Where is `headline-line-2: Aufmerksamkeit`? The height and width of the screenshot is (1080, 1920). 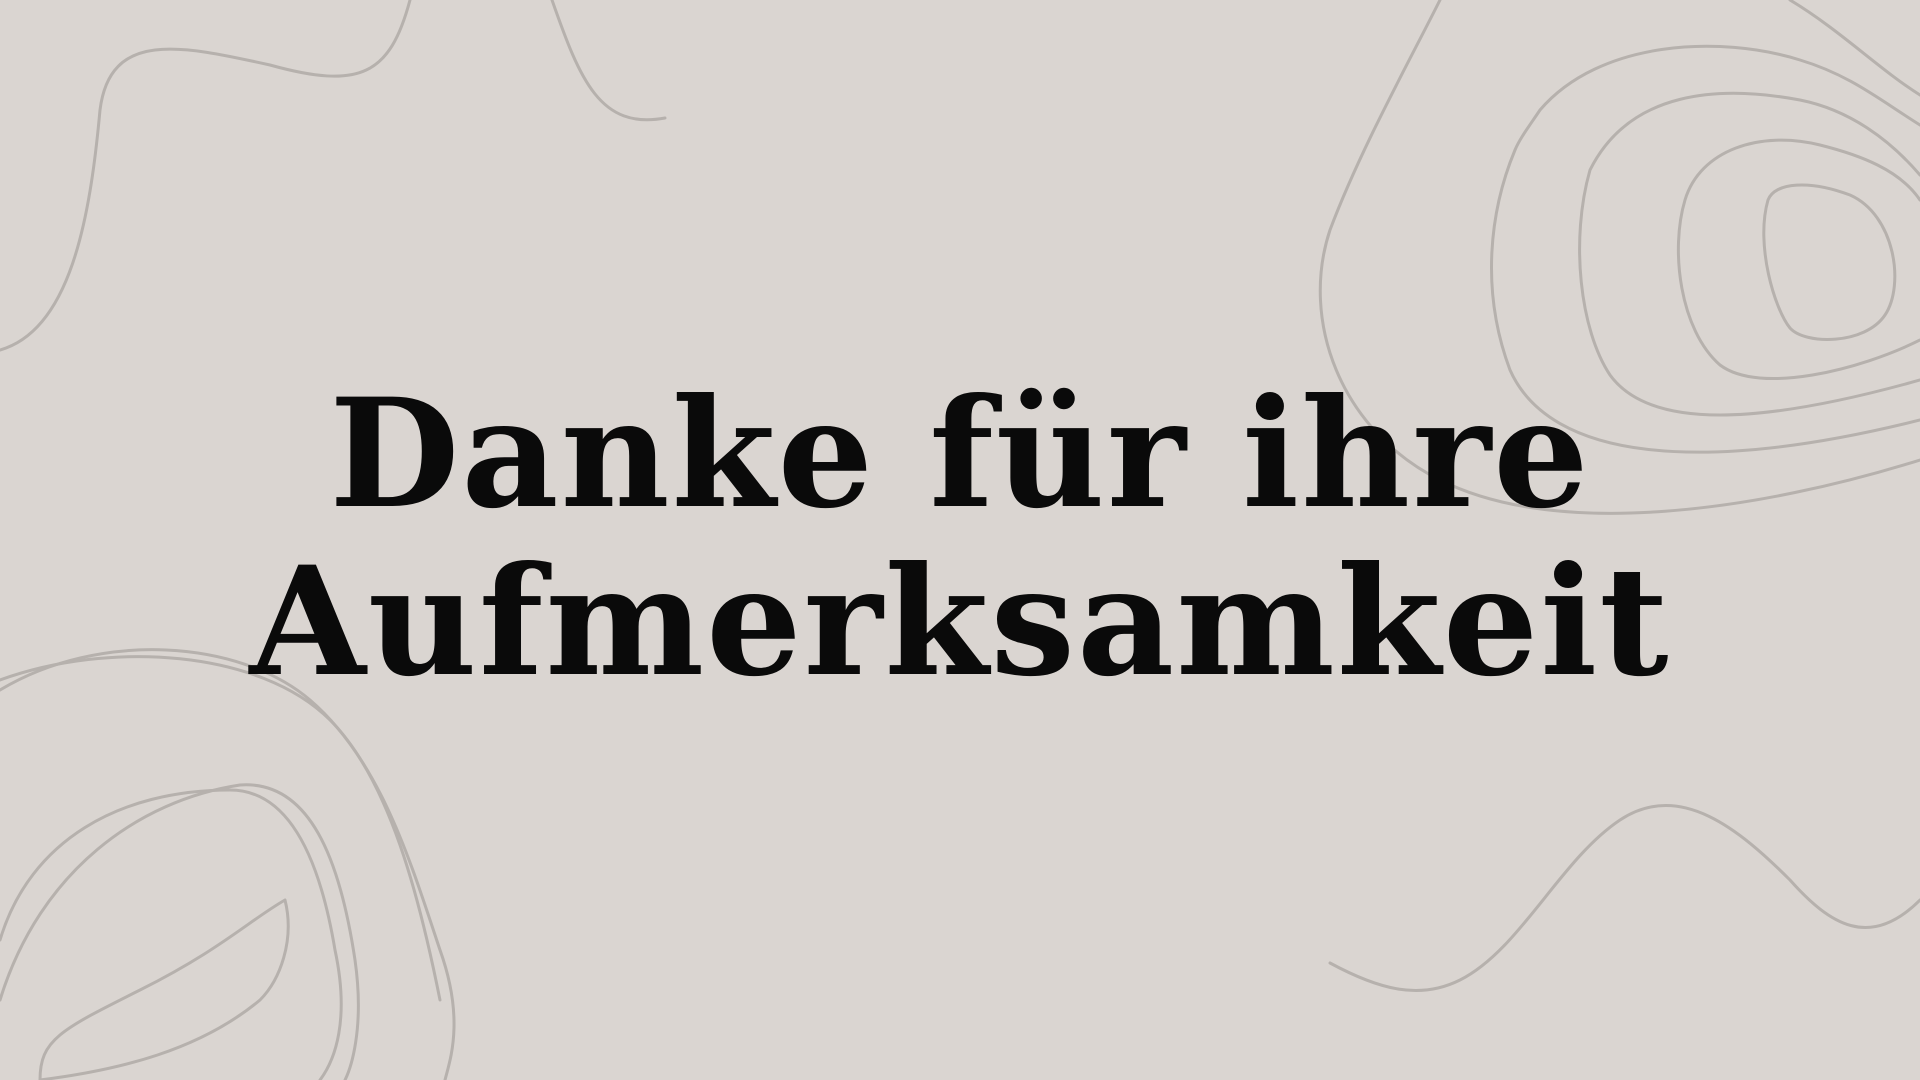
headline-line-2: Aufmerksamkeit is located at coordinates (960, 622).